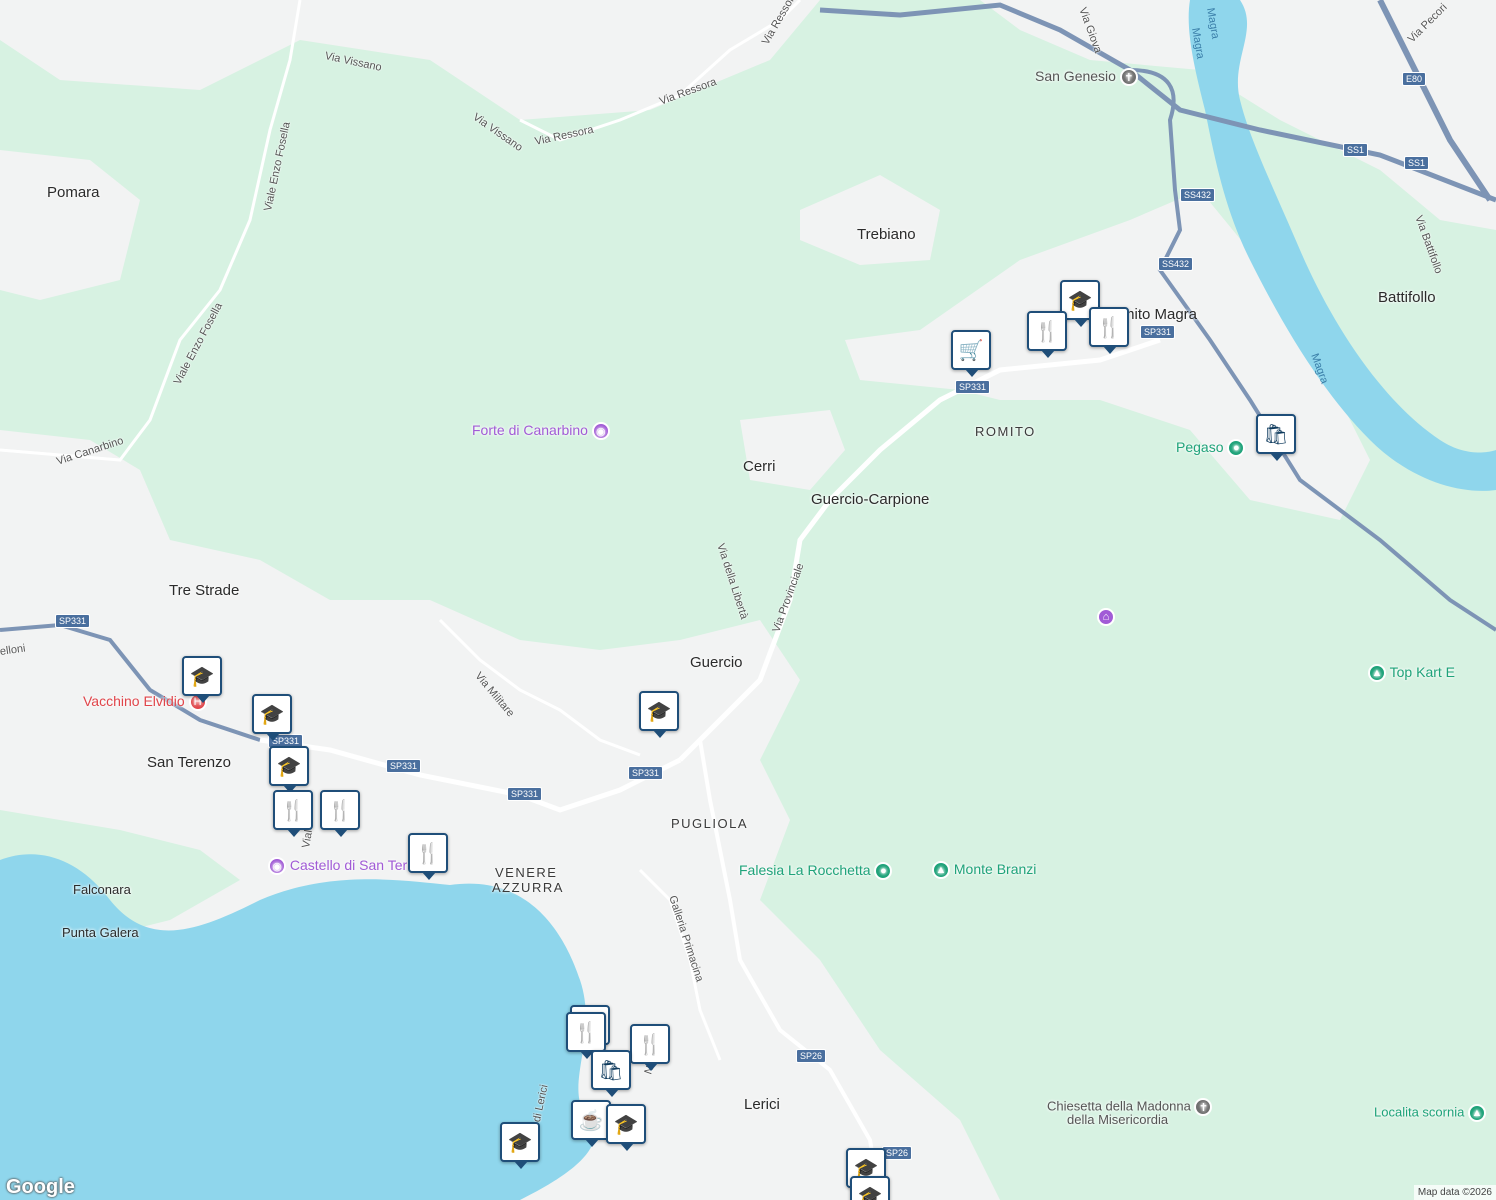 The image size is (1496, 1200). I want to click on poi-chiesetta-line2: della Misericordia, so click(1118, 1119).